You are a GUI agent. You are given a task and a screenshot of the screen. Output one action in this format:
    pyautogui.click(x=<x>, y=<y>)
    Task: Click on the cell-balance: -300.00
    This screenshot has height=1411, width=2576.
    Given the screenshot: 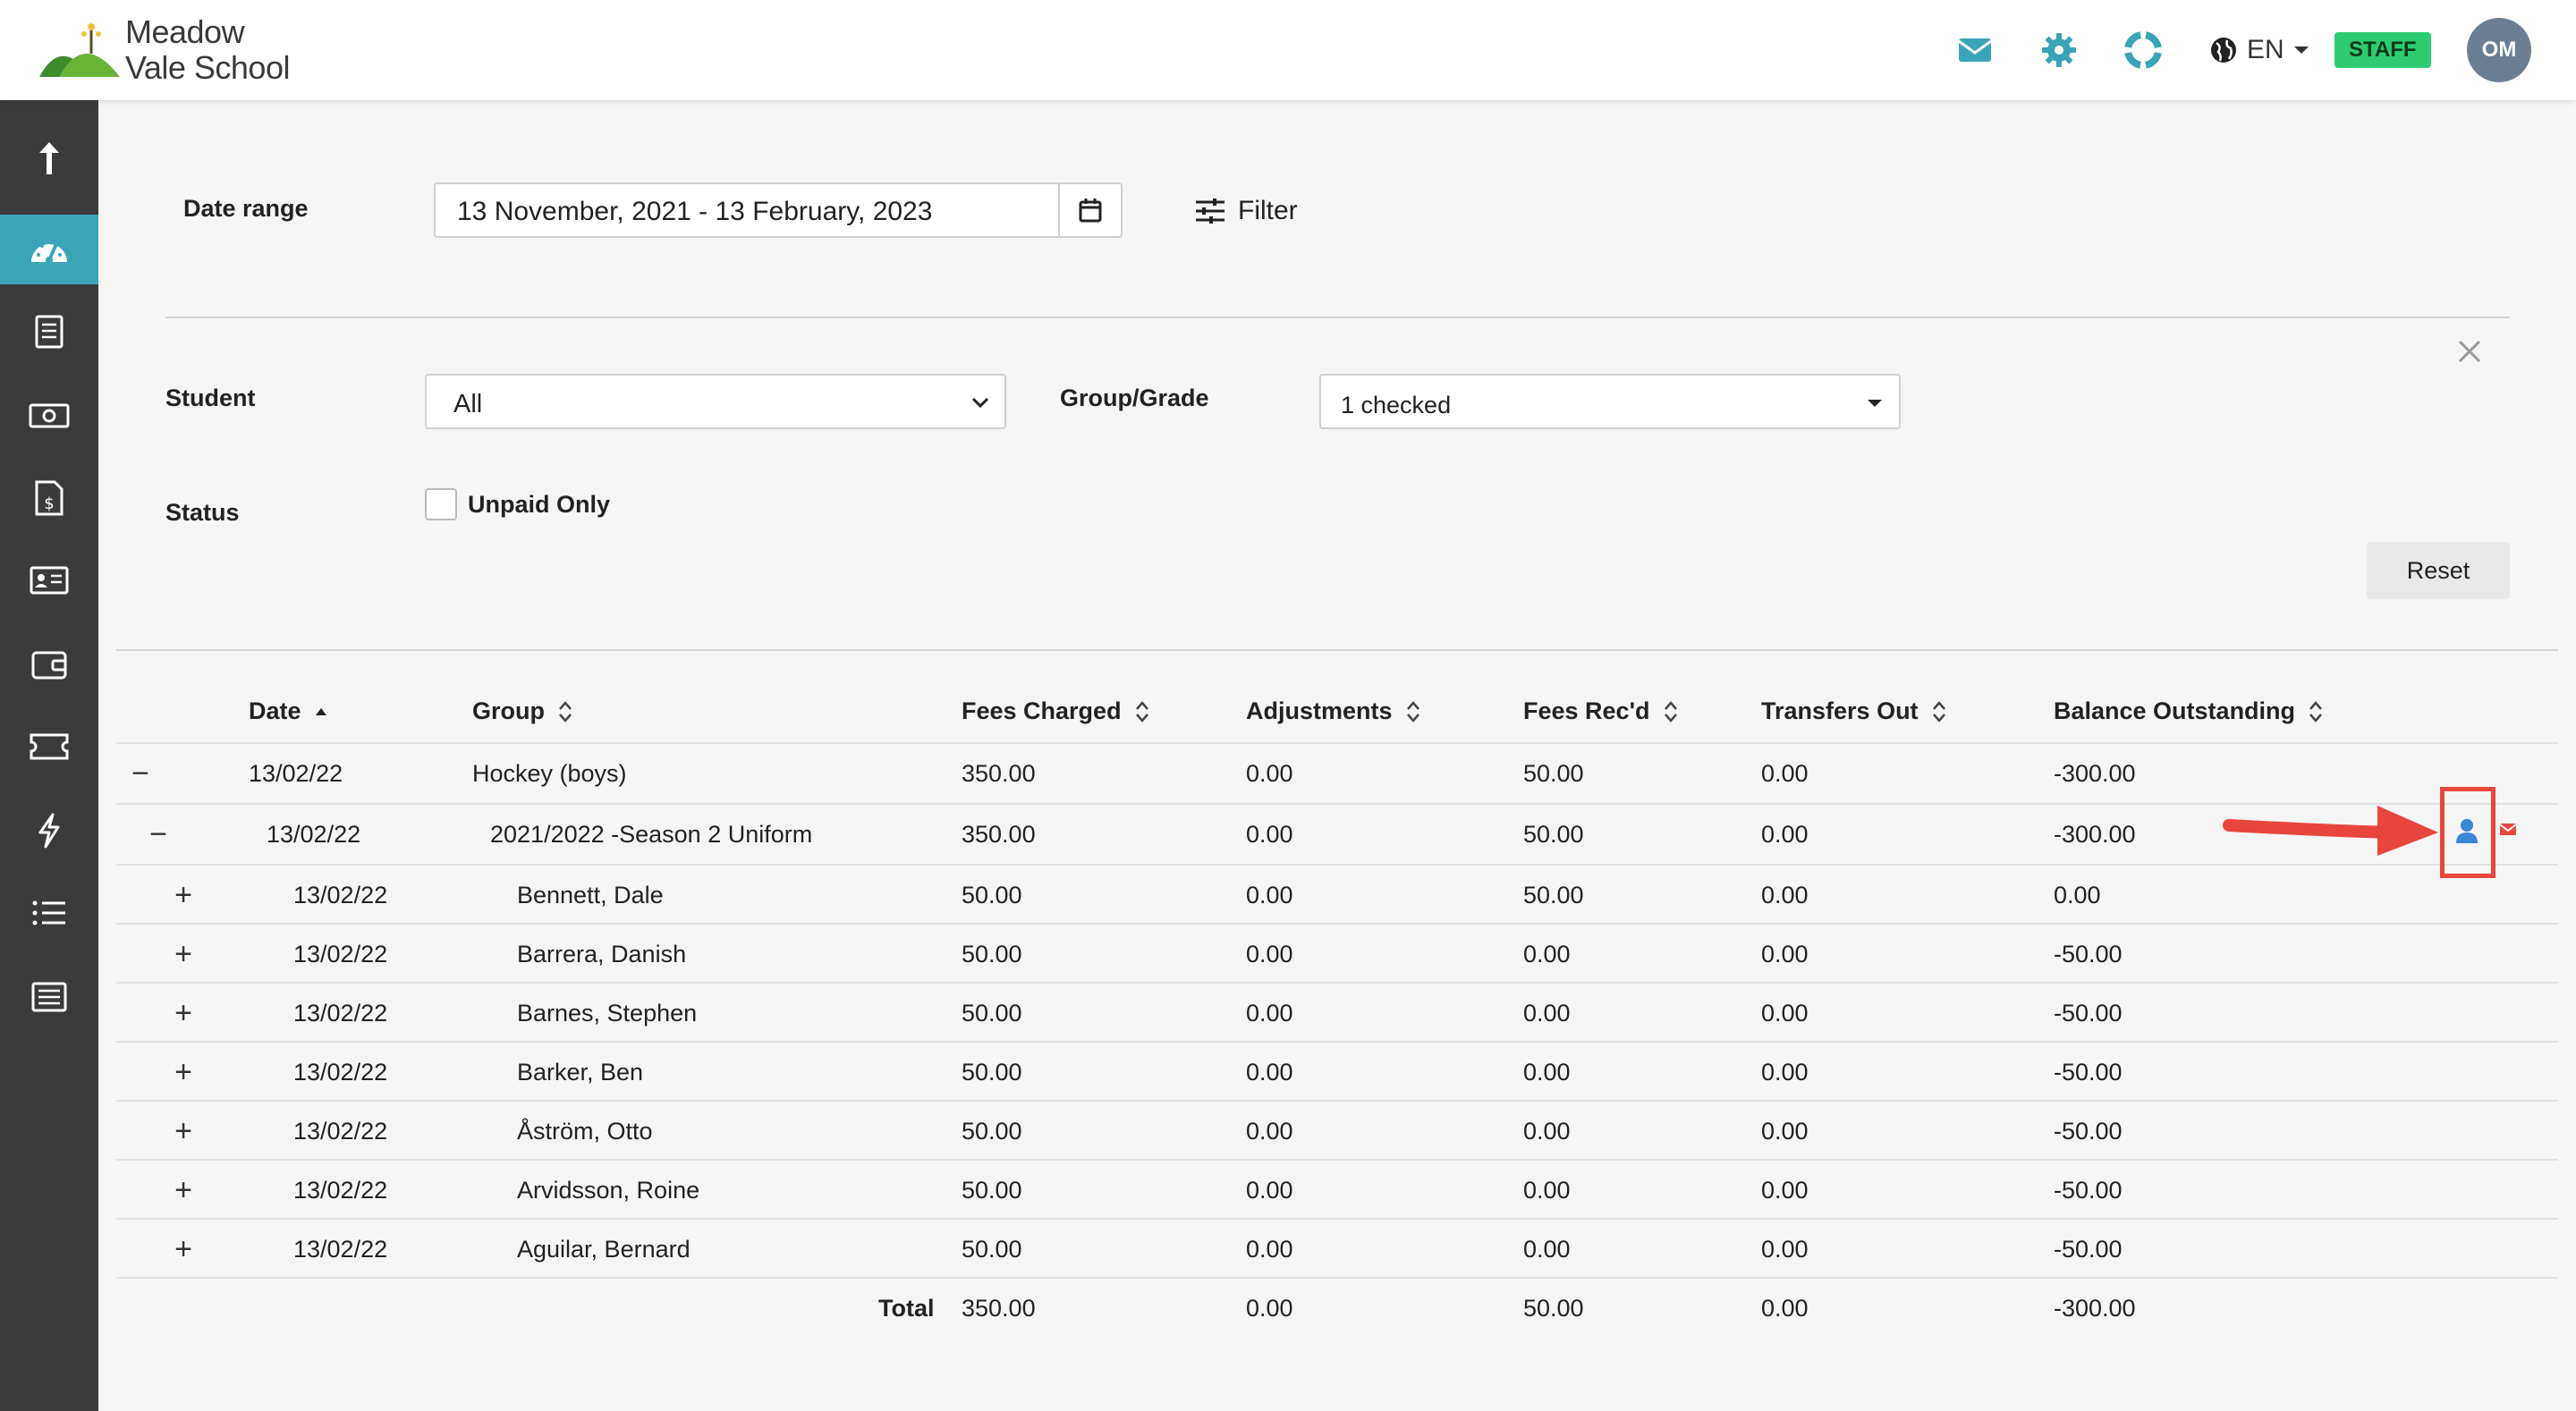 What is the action you would take?
    pyautogui.click(x=2095, y=773)
    